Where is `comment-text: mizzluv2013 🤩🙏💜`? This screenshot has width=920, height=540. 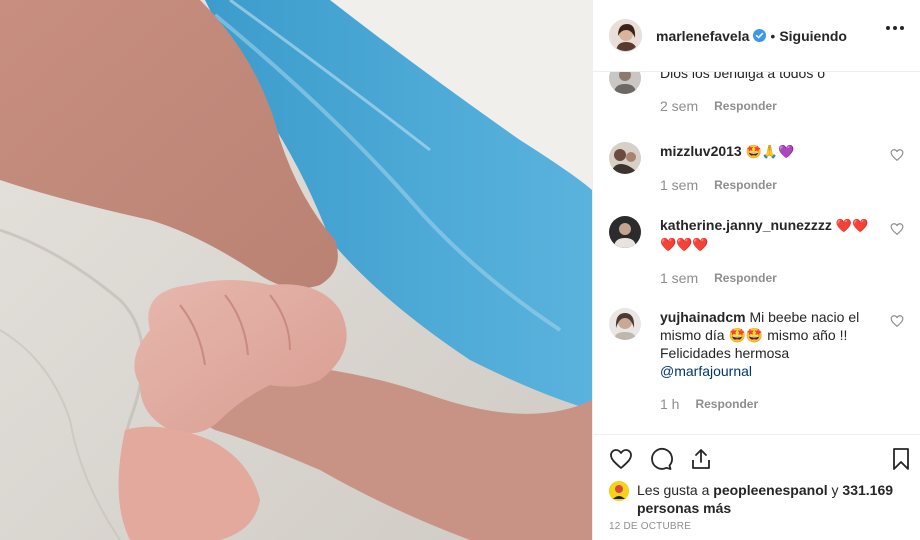 comment-text: mizzluv2013 🤩🙏💜 is located at coordinates (768, 151).